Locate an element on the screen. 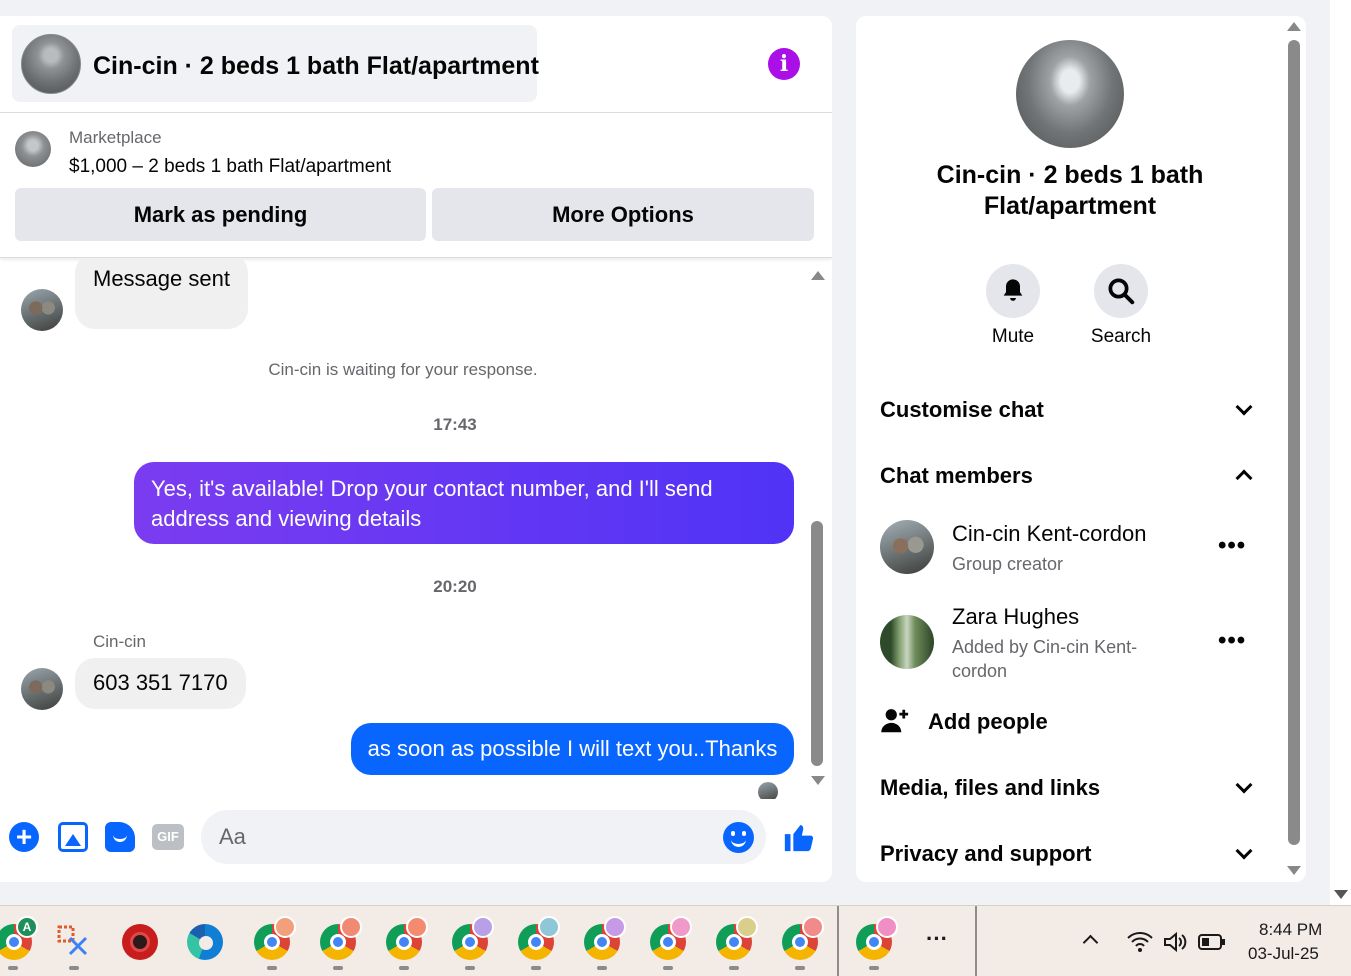 This screenshot has width=1351, height=976. listing-label: Marketplace is located at coordinates (115, 137).